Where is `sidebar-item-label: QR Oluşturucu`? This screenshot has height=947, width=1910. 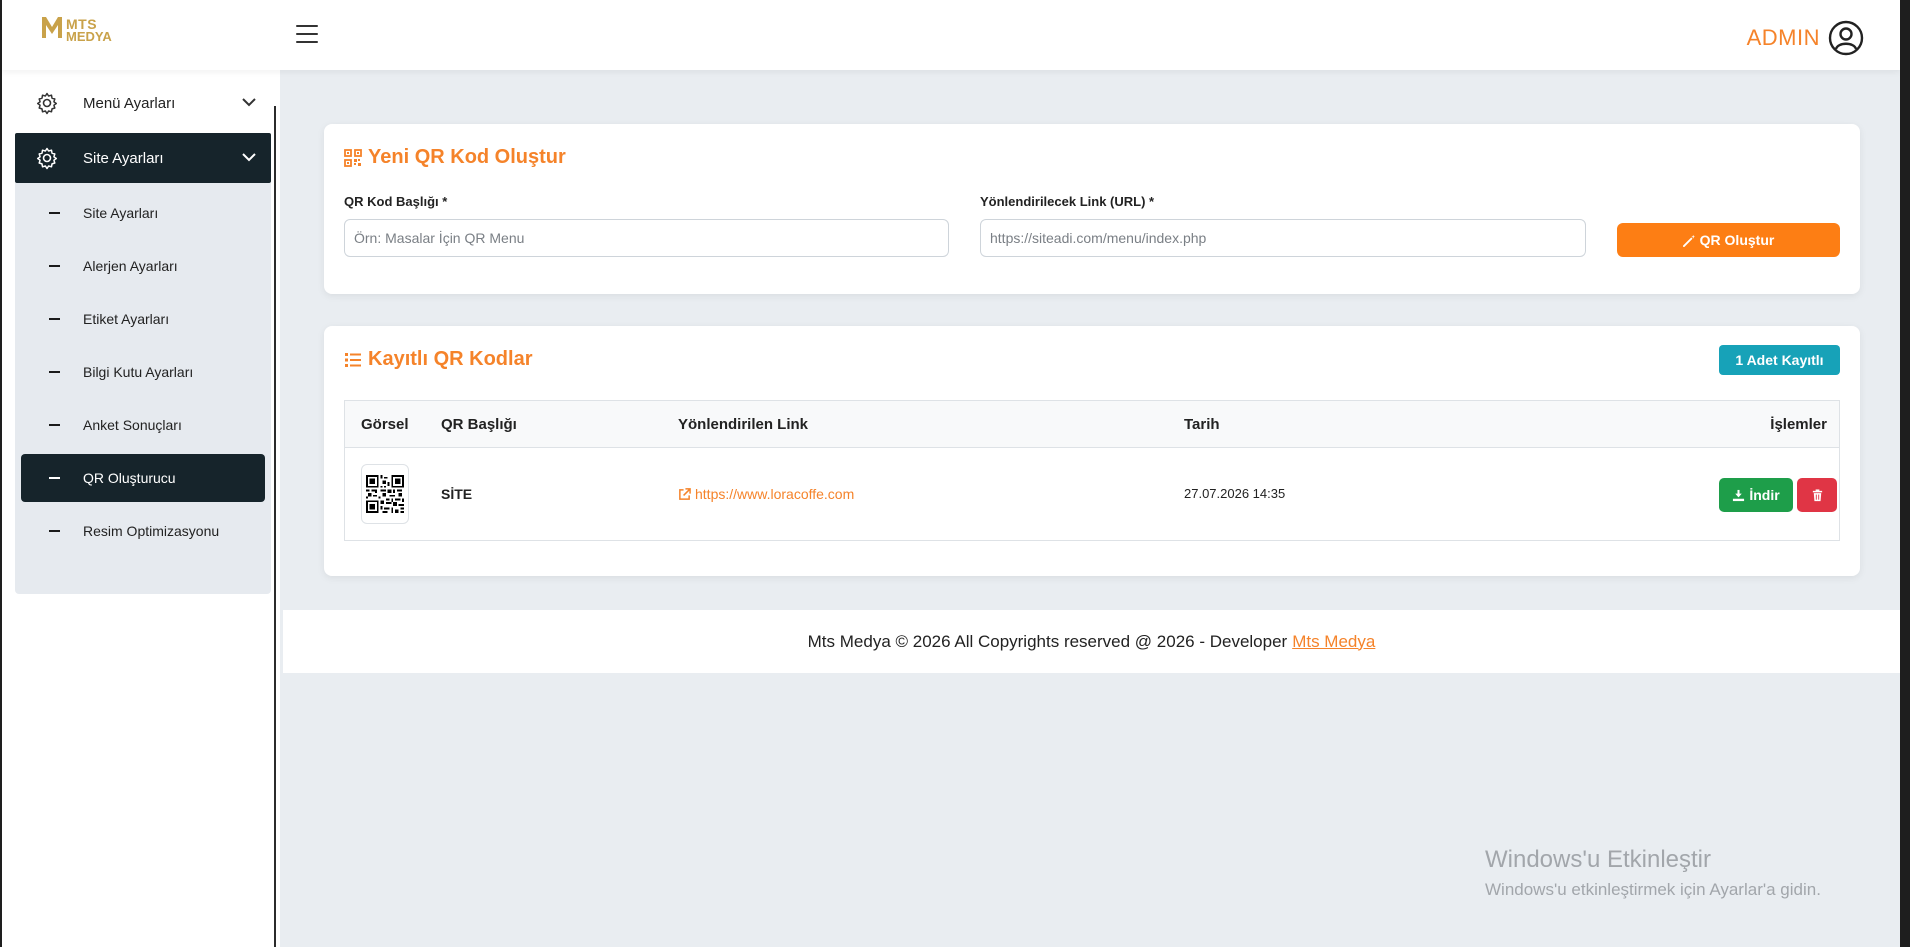
sidebar-item-label: QR Oluşturucu is located at coordinates (129, 478).